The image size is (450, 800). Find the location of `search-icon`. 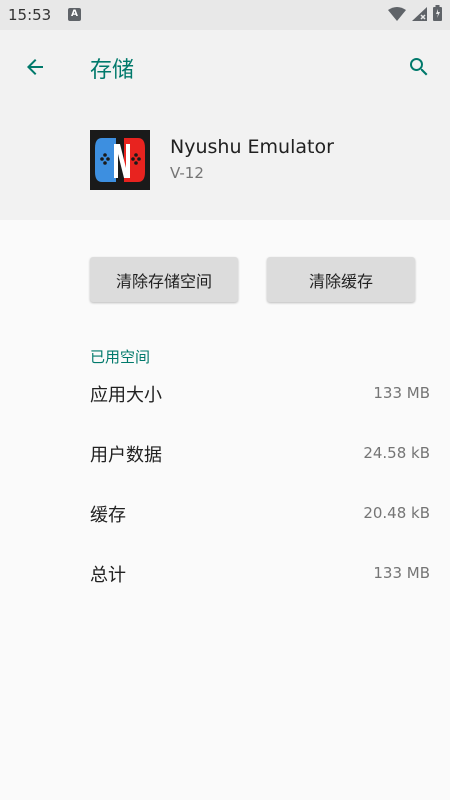

search-icon is located at coordinates (419, 69).